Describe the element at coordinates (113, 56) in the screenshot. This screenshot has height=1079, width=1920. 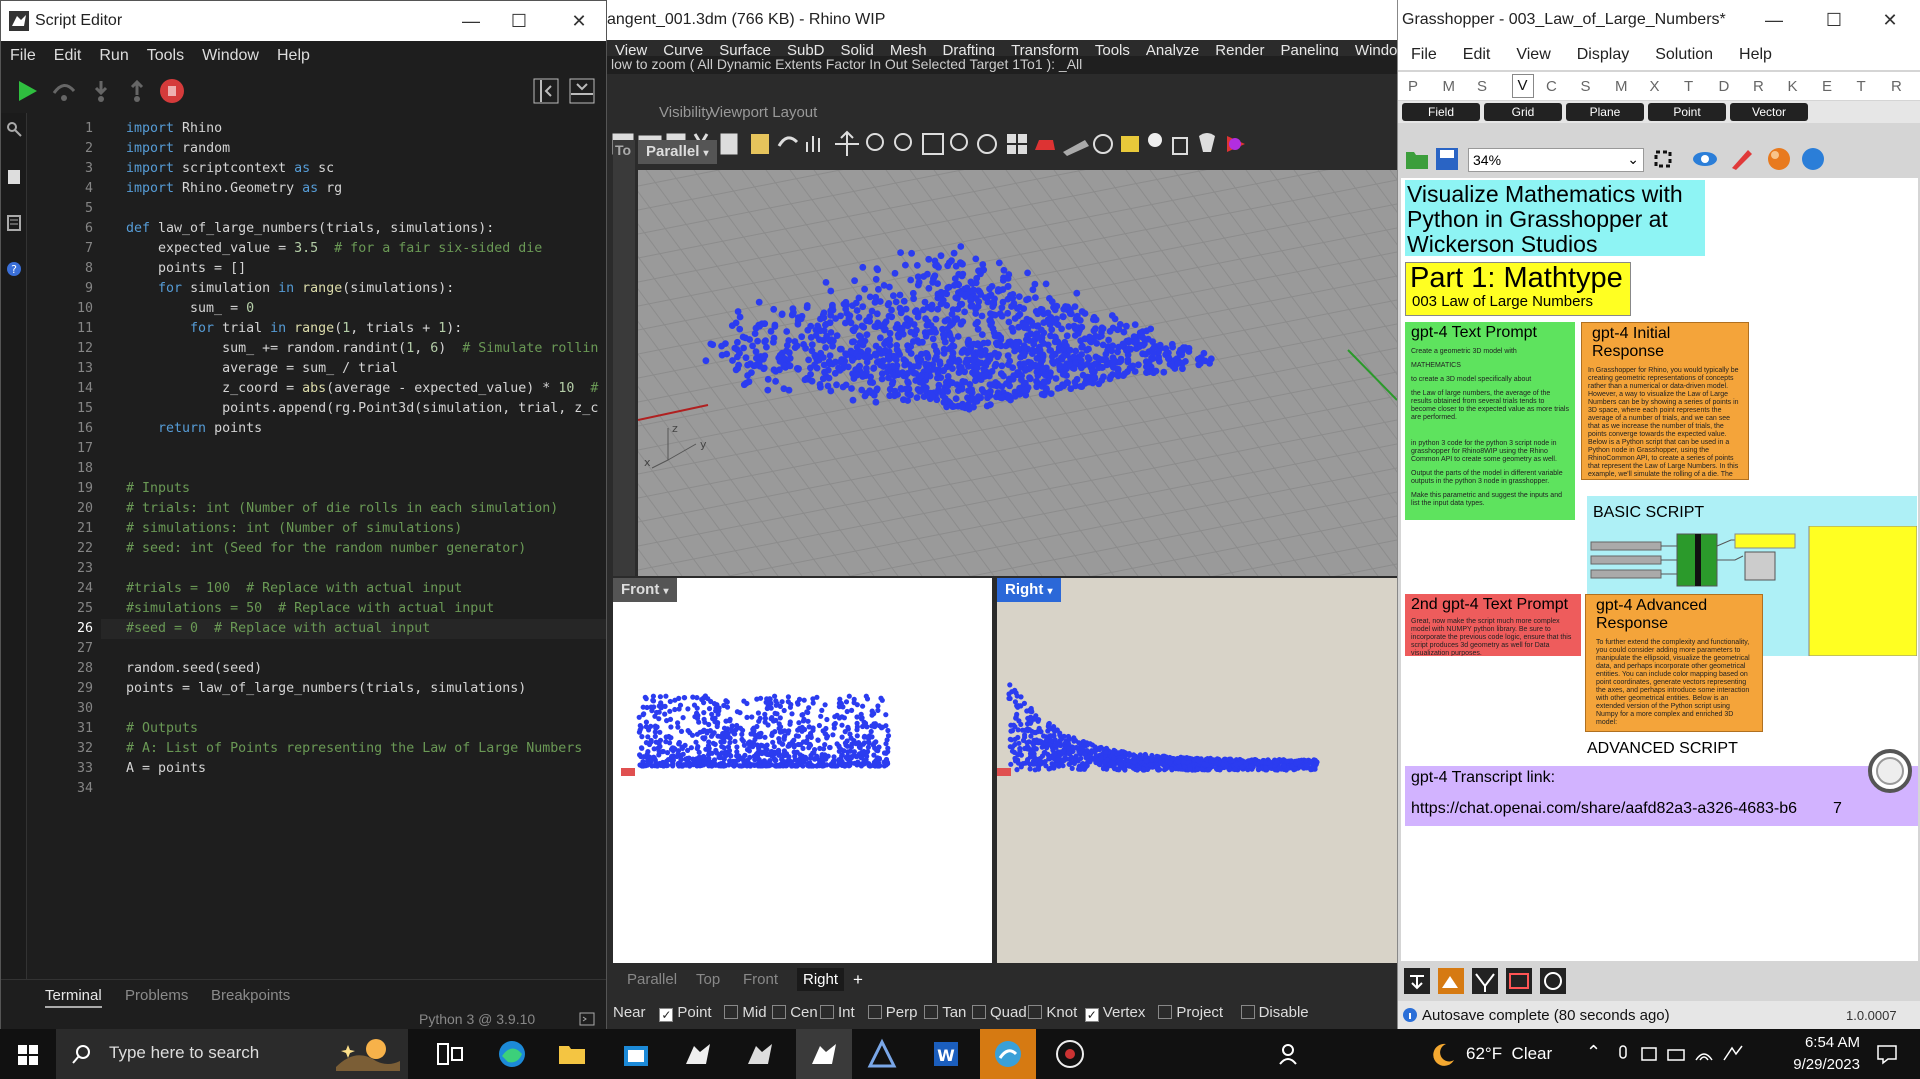
I see `menu-run: Run` at that location.